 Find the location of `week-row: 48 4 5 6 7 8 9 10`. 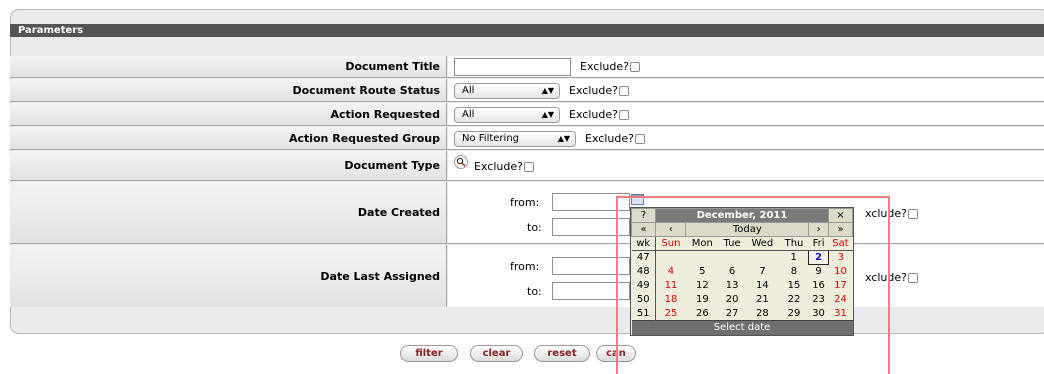

week-row: 48 4 5 6 7 8 9 10 is located at coordinates (742, 271).